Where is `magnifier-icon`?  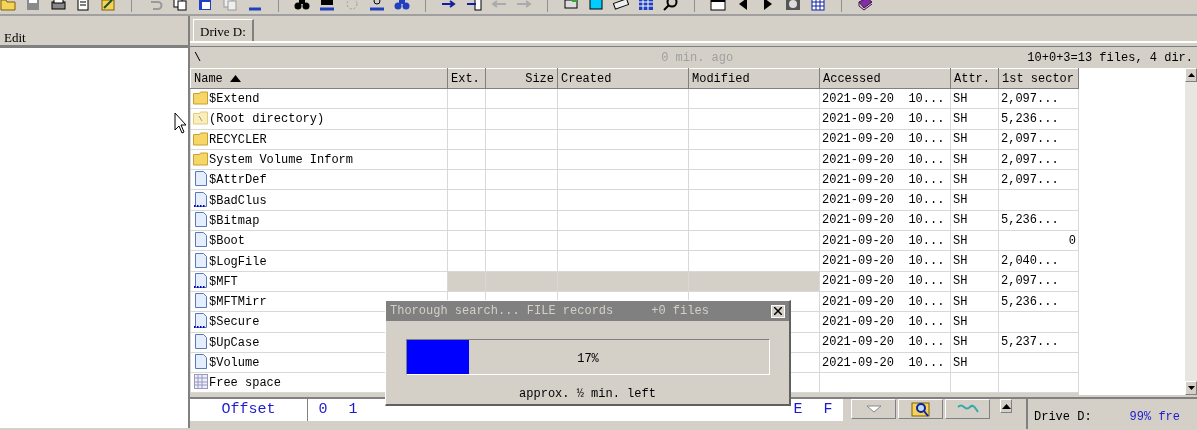
magnifier-icon is located at coordinates (920, 409).